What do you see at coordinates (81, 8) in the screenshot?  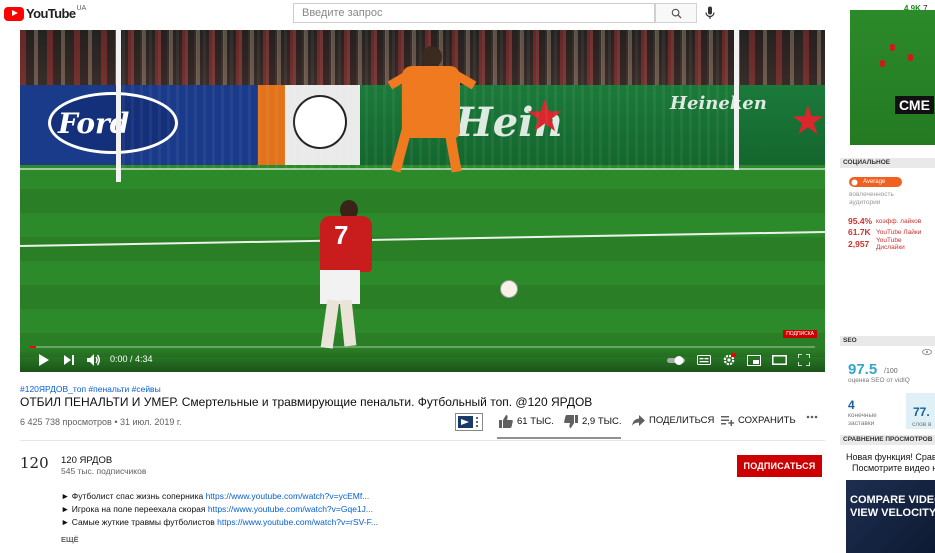 I see `country-code: UA` at bounding box center [81, 8].